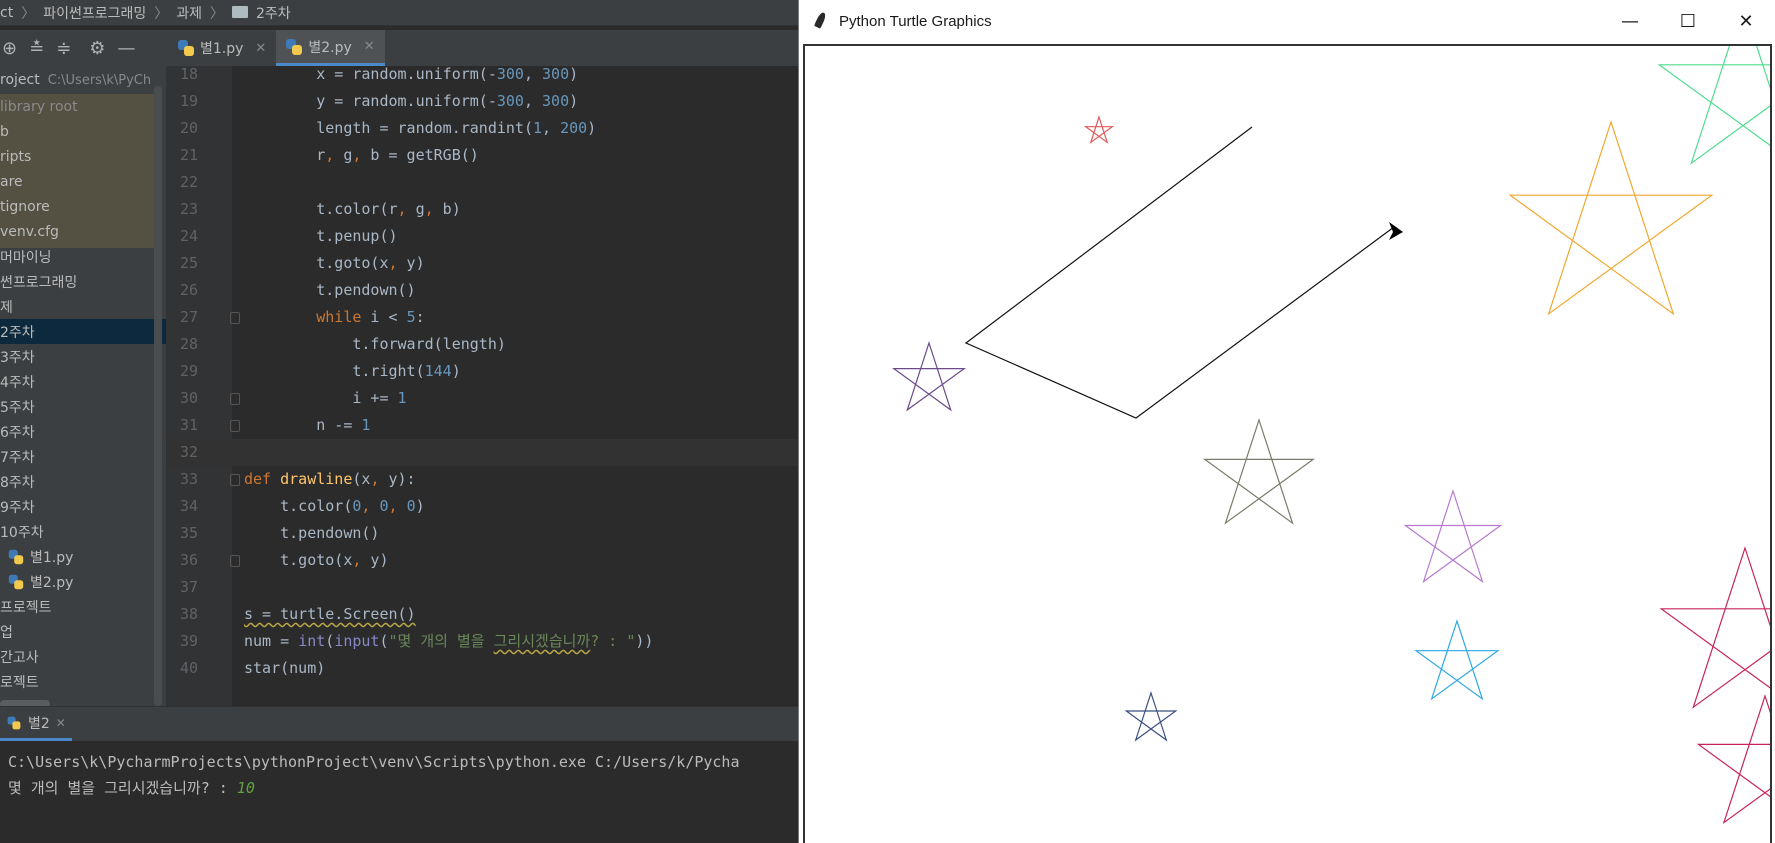 This screenshot has width=1775, height=843. I want to click on tree-item-label: 프로젝트, so click(26, 607).